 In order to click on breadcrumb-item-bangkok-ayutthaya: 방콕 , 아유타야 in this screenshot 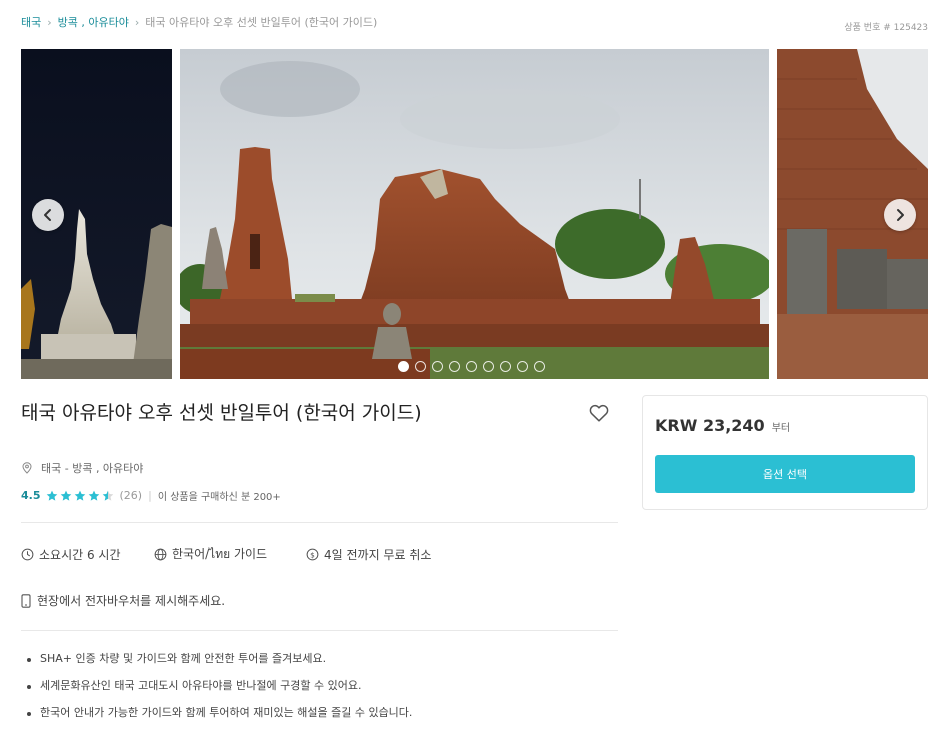, I will do `click(93, 22)`.